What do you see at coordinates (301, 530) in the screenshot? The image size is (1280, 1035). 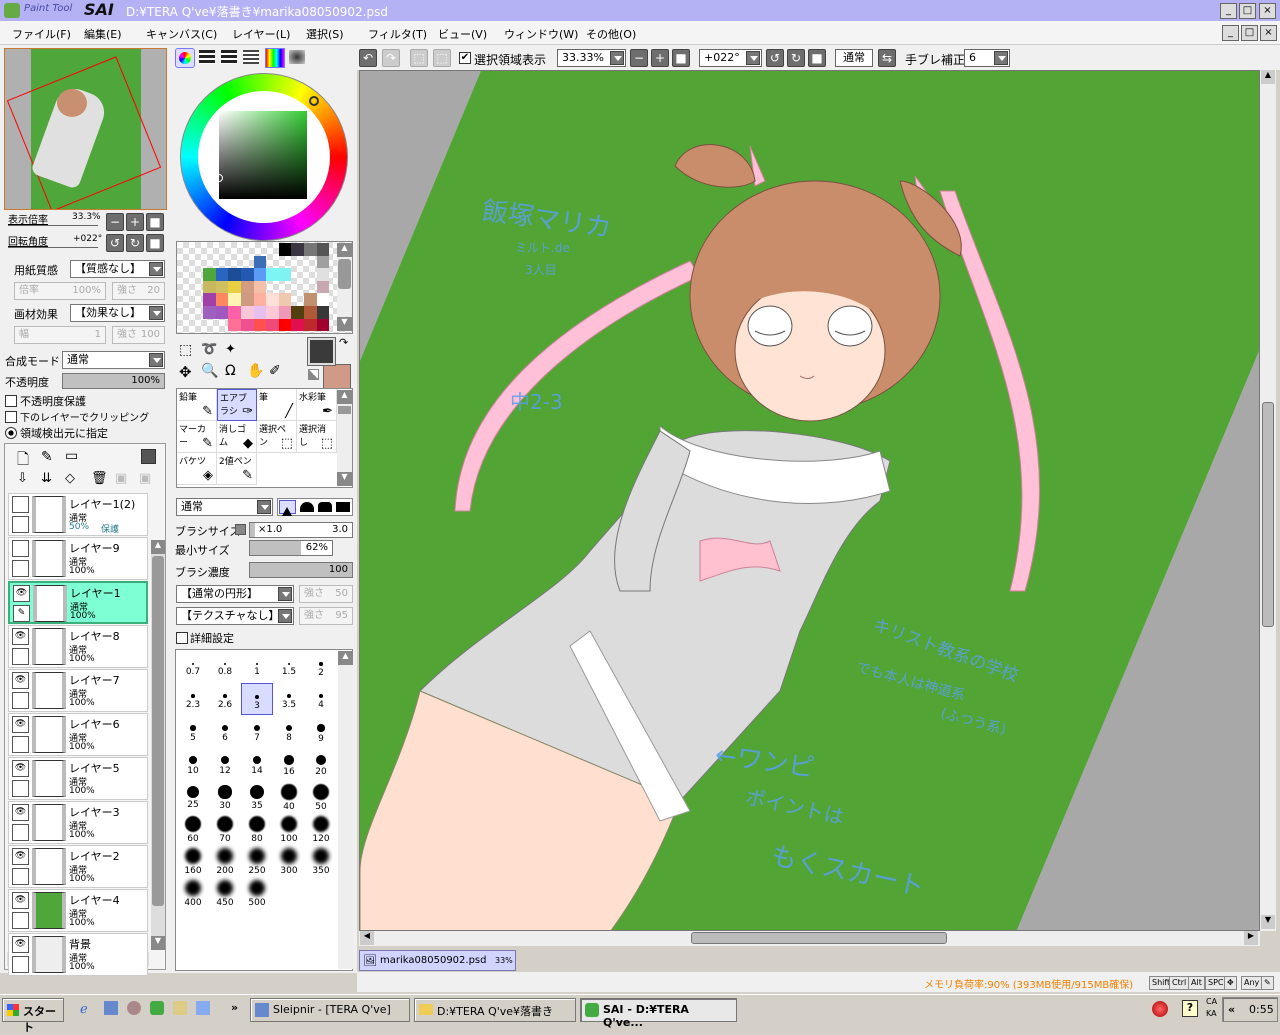 I see `brush-size-slider: ×1.0 3.0` at bounding box center [301, 530].